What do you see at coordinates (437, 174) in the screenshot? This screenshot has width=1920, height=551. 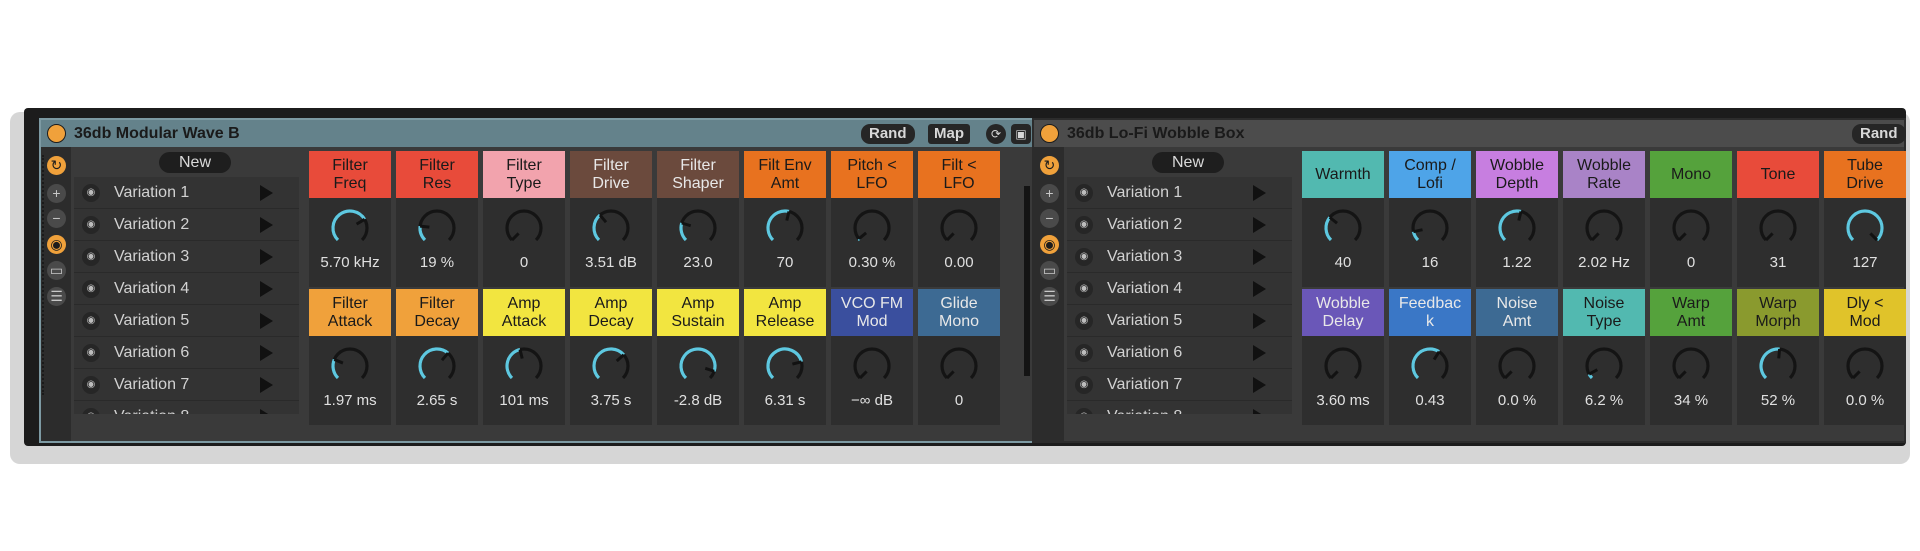 I see `macro-label: Filter Res` at bounding box center [437, 174].